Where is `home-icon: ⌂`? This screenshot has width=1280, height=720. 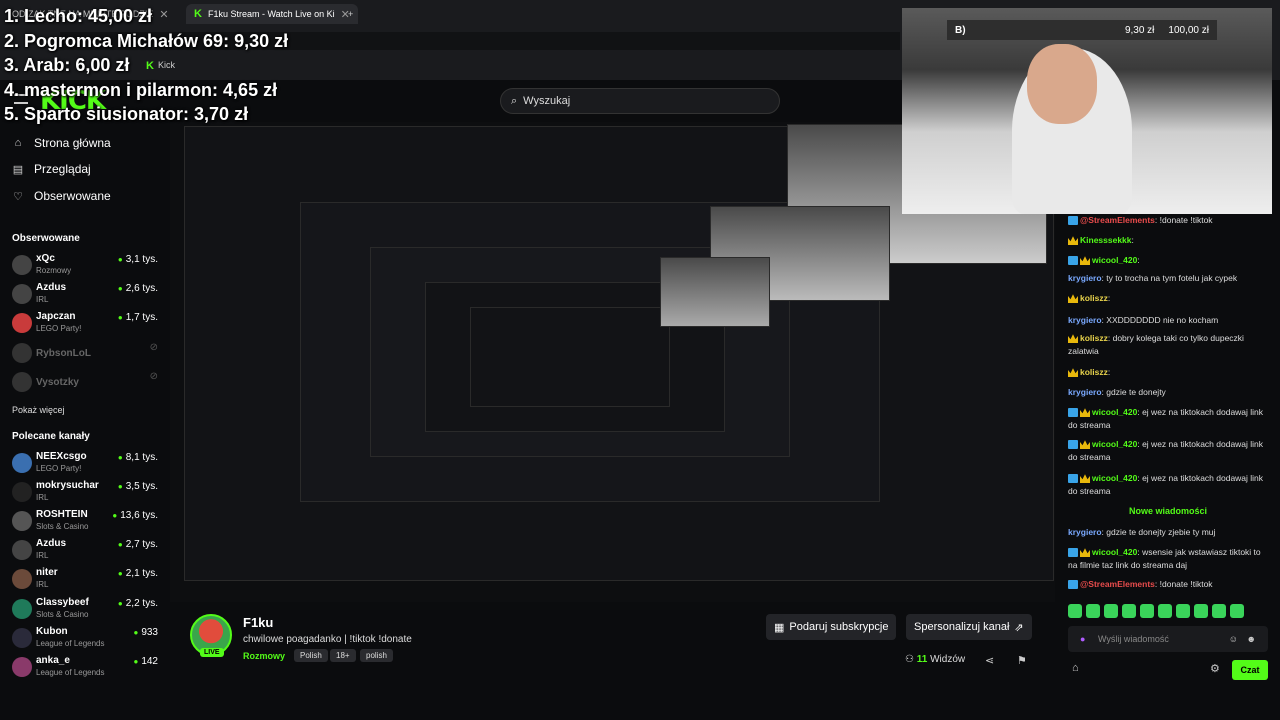
home-icon: ⌂ is located at coordinates (18, 143).